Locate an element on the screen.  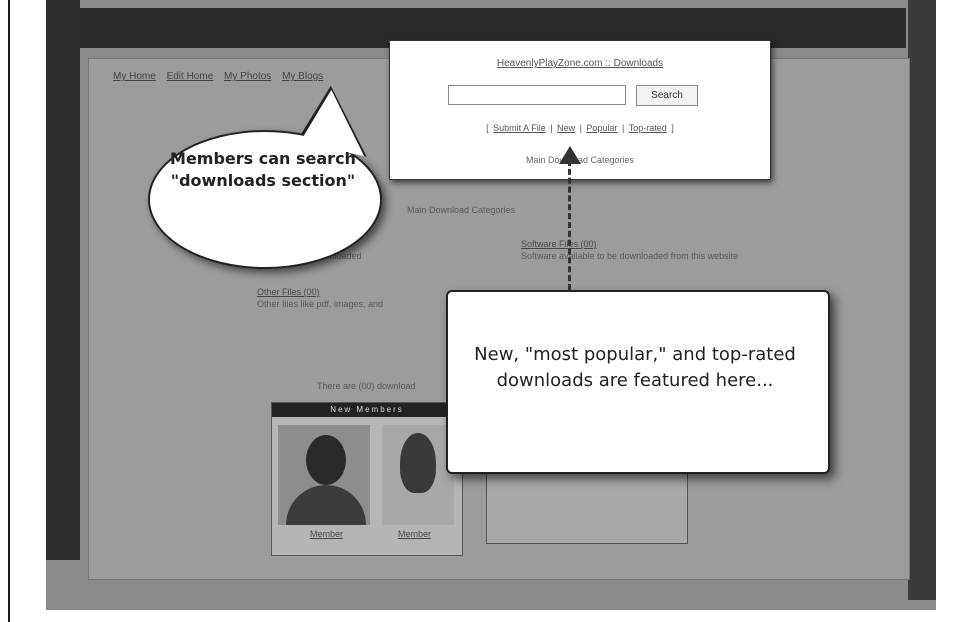
popular-link: Popular is located at coordinates (601, 128).